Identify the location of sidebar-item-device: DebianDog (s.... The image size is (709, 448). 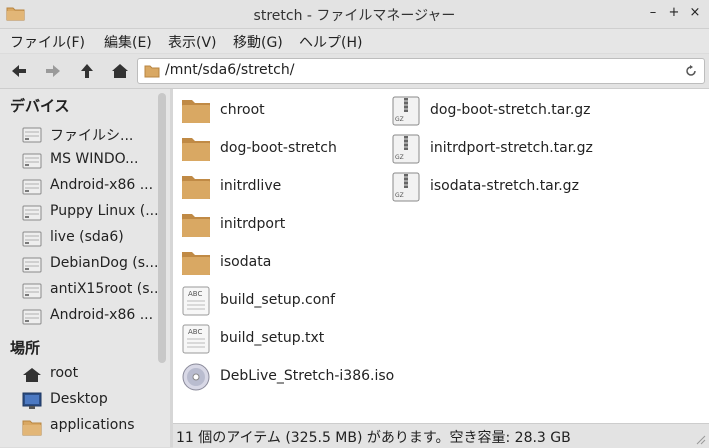
(89, 265).